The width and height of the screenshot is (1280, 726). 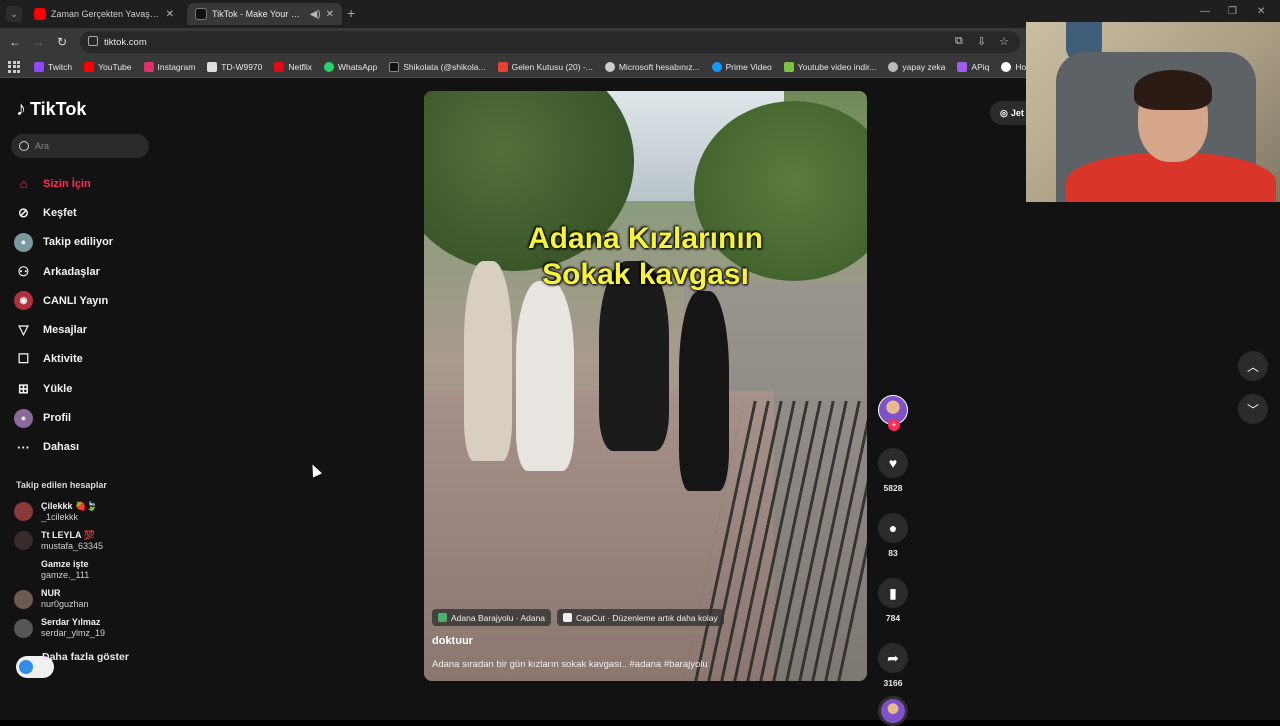 I want to click on bookmark-twitch: Twitch, so click(x=53, y=66).